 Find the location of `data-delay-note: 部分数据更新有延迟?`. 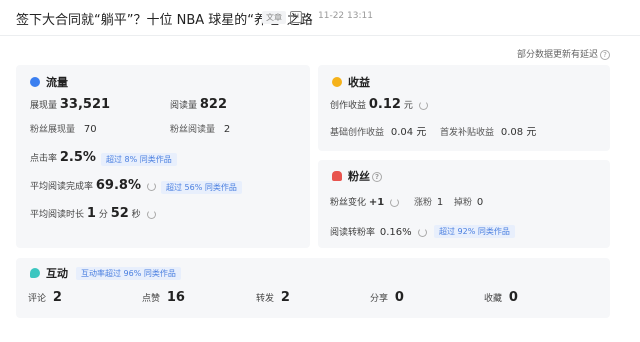

data-delay-note: 部分数据更新有延迟? is located at coordinates (563, 53).